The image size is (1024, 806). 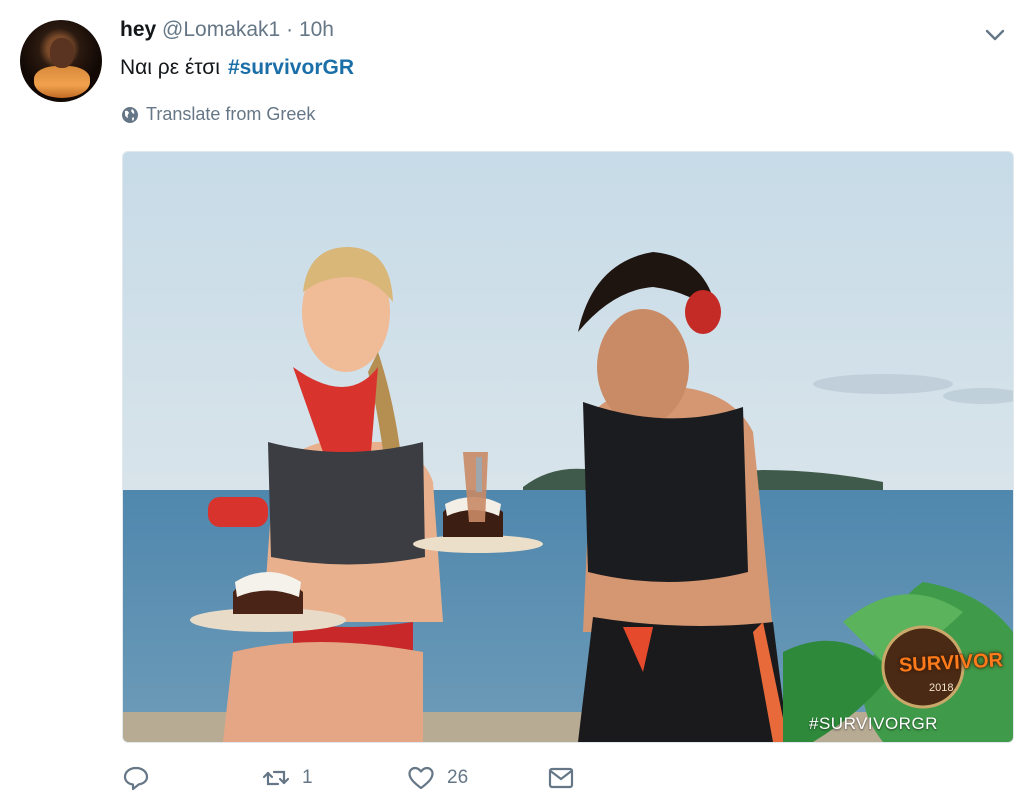 I want to click on translate-link: Translate from Greek, so click(x=218, y=114).